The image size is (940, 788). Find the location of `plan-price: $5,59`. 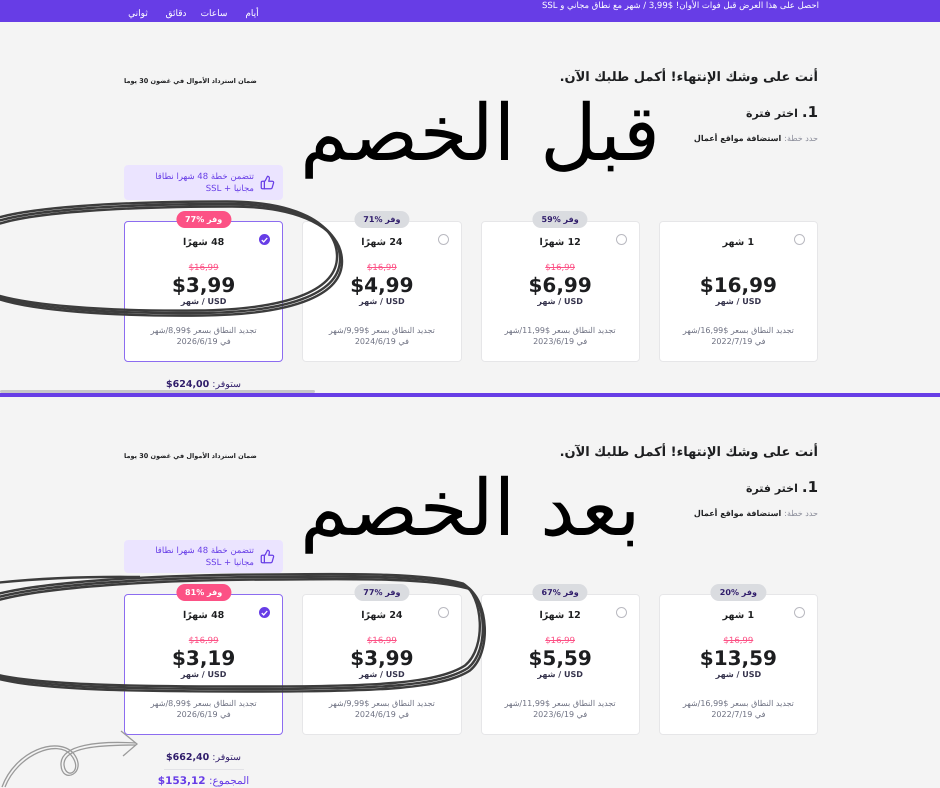

plan-price: $5,59 is located at coordinates (560, 658).